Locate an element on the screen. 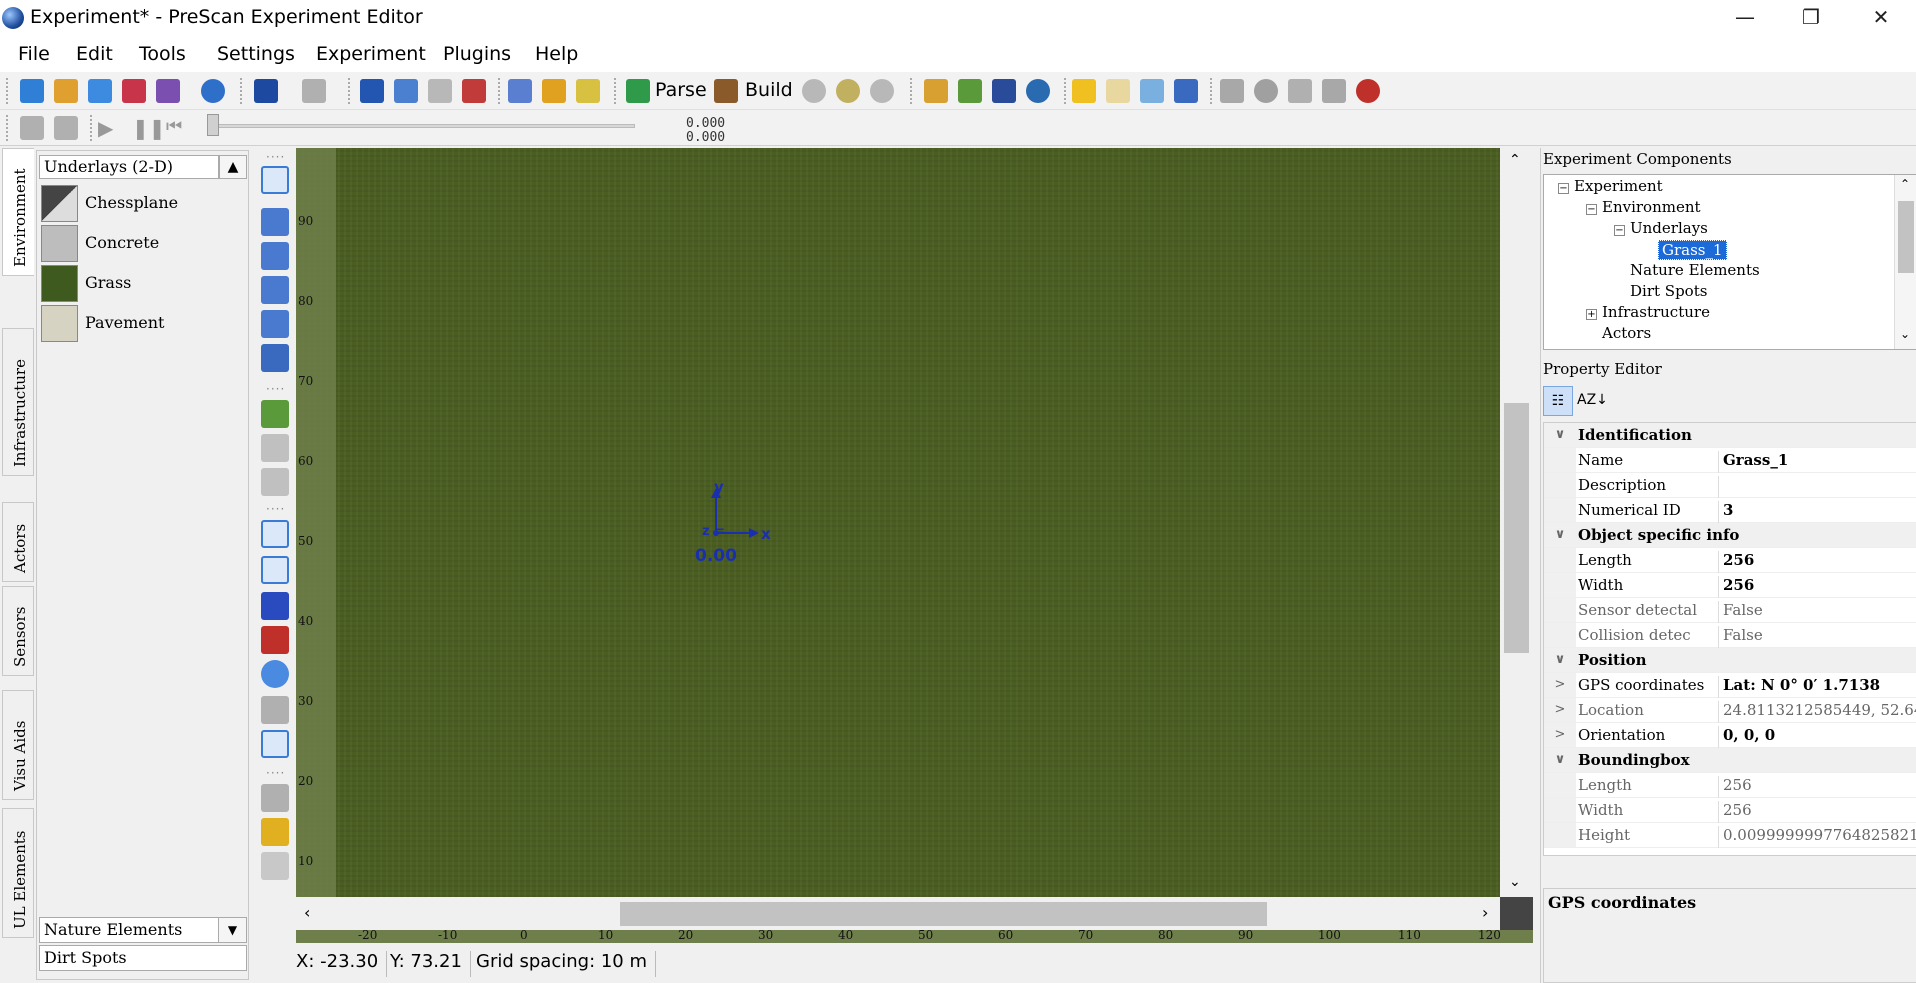 The image size is (1916, 983). chevron-up-icon: ⌃ is located at coordinates (1905, 184).